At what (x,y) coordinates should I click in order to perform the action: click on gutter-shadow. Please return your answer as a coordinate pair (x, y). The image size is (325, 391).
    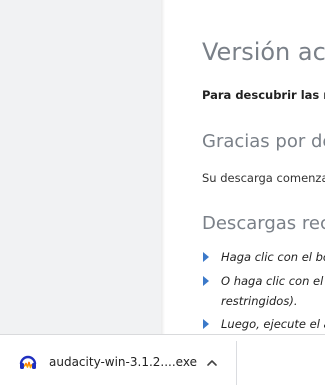
    Looking at the image, I should click on (163, 167).